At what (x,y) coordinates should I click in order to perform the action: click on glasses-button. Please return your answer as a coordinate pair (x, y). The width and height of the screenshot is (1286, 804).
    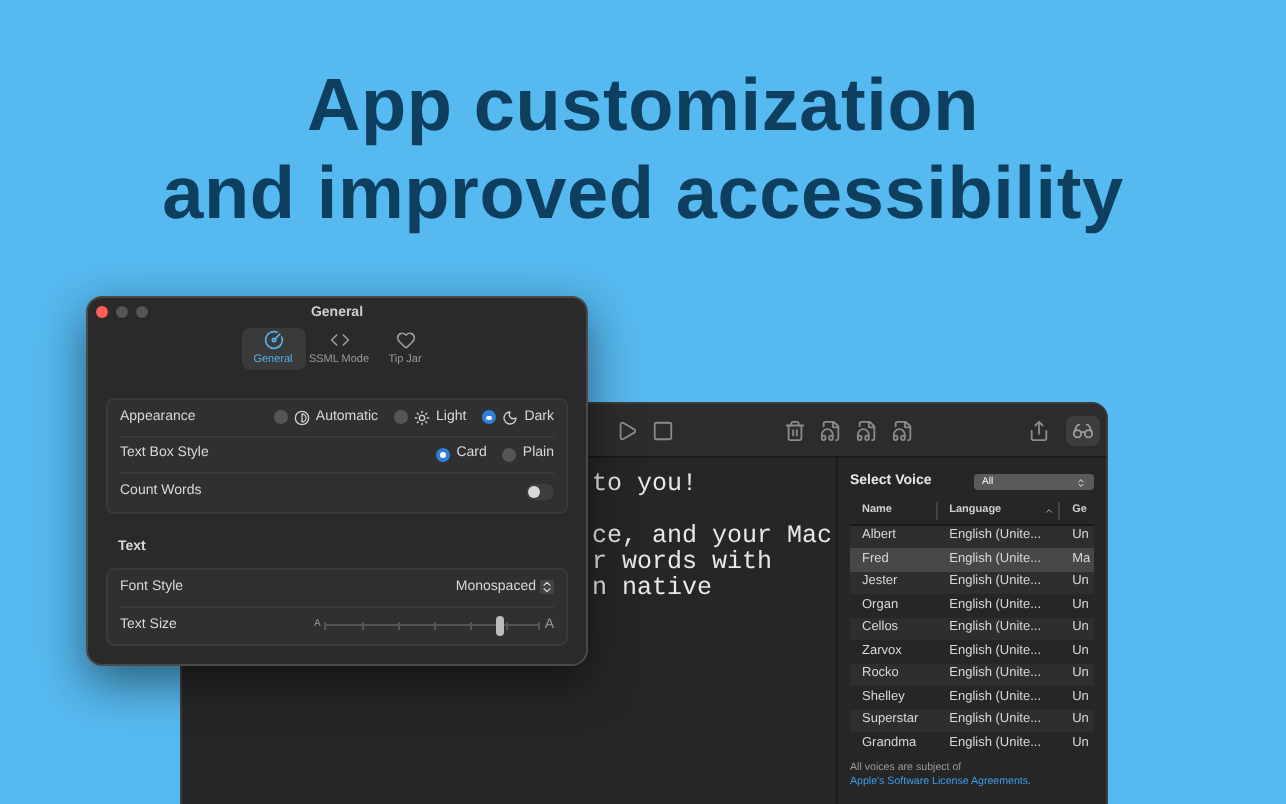
    Looking at the image, I should click on (1083, 430).